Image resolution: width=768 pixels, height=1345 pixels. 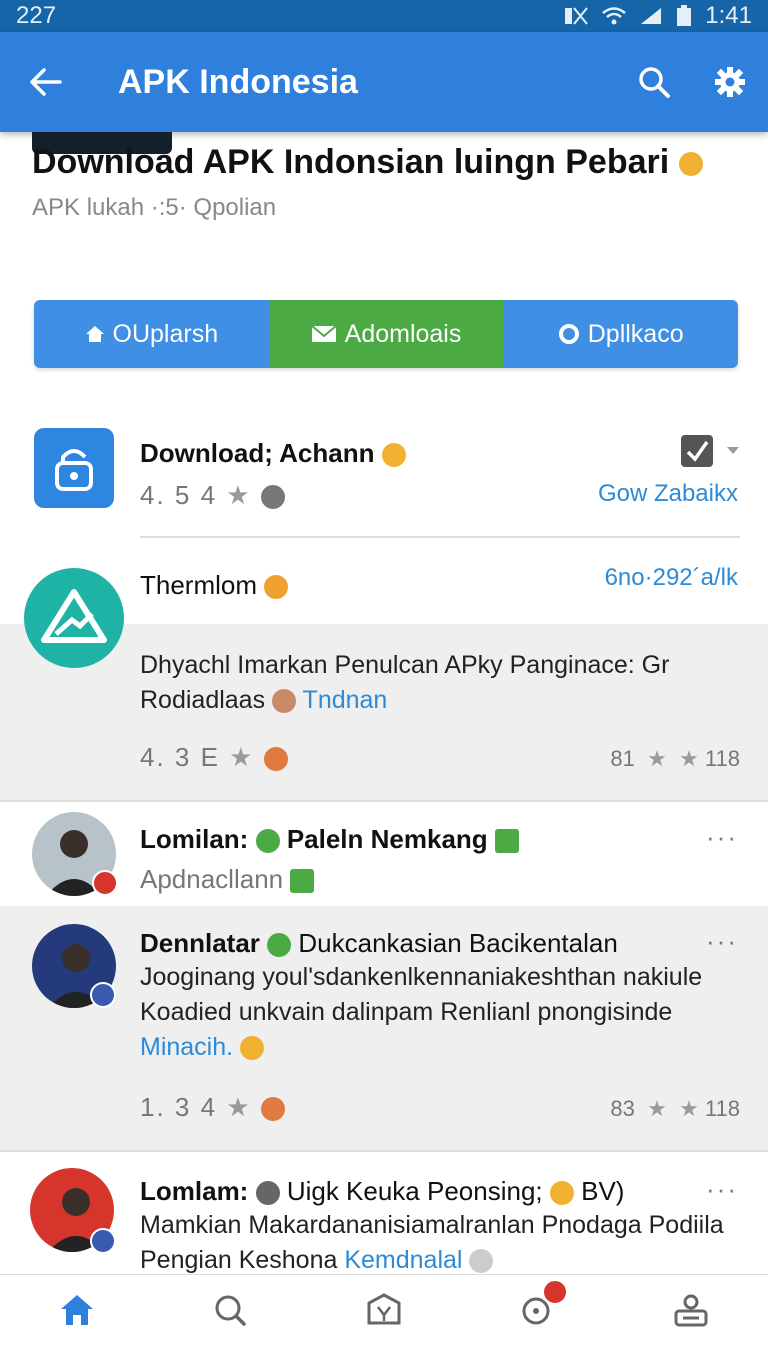 What do you see at coordinates (382, 162) in the screenshot?
I see `page-title: Download APK Indonsian luingn Pebari` at bounding box center [382, 162].